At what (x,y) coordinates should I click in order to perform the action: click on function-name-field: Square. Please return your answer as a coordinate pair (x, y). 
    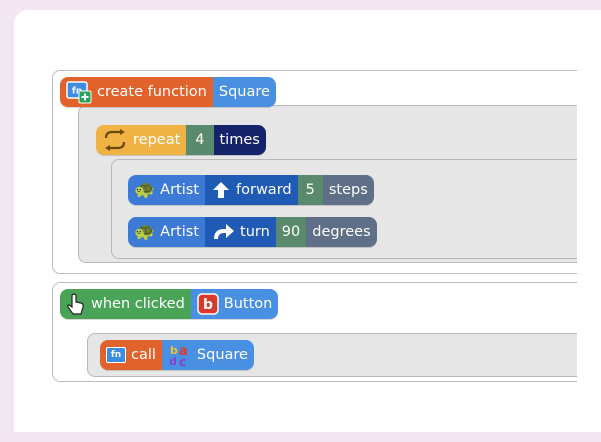
    Looking at the image, I should click on (244, 92).